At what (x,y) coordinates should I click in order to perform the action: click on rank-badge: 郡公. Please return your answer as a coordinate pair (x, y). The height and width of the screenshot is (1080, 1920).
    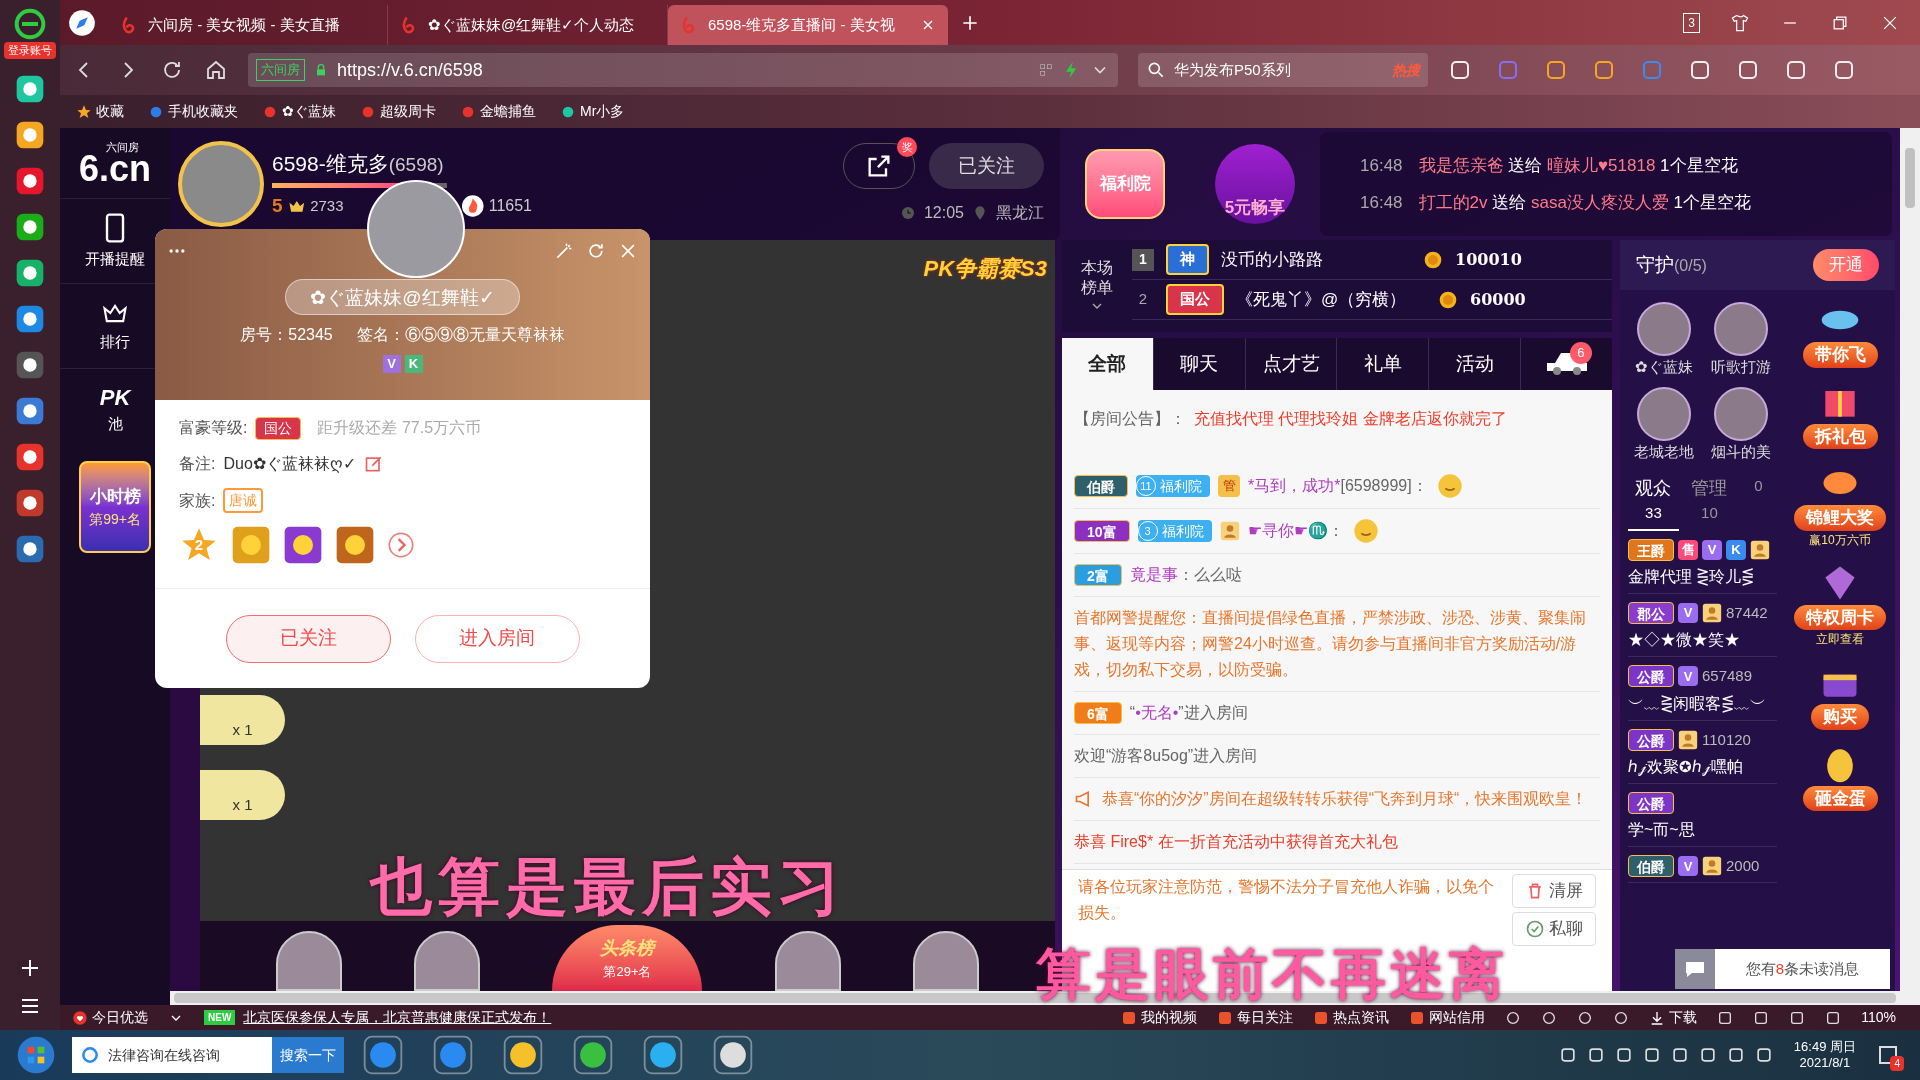
    Looking at the image, I should click on (1651, 612).